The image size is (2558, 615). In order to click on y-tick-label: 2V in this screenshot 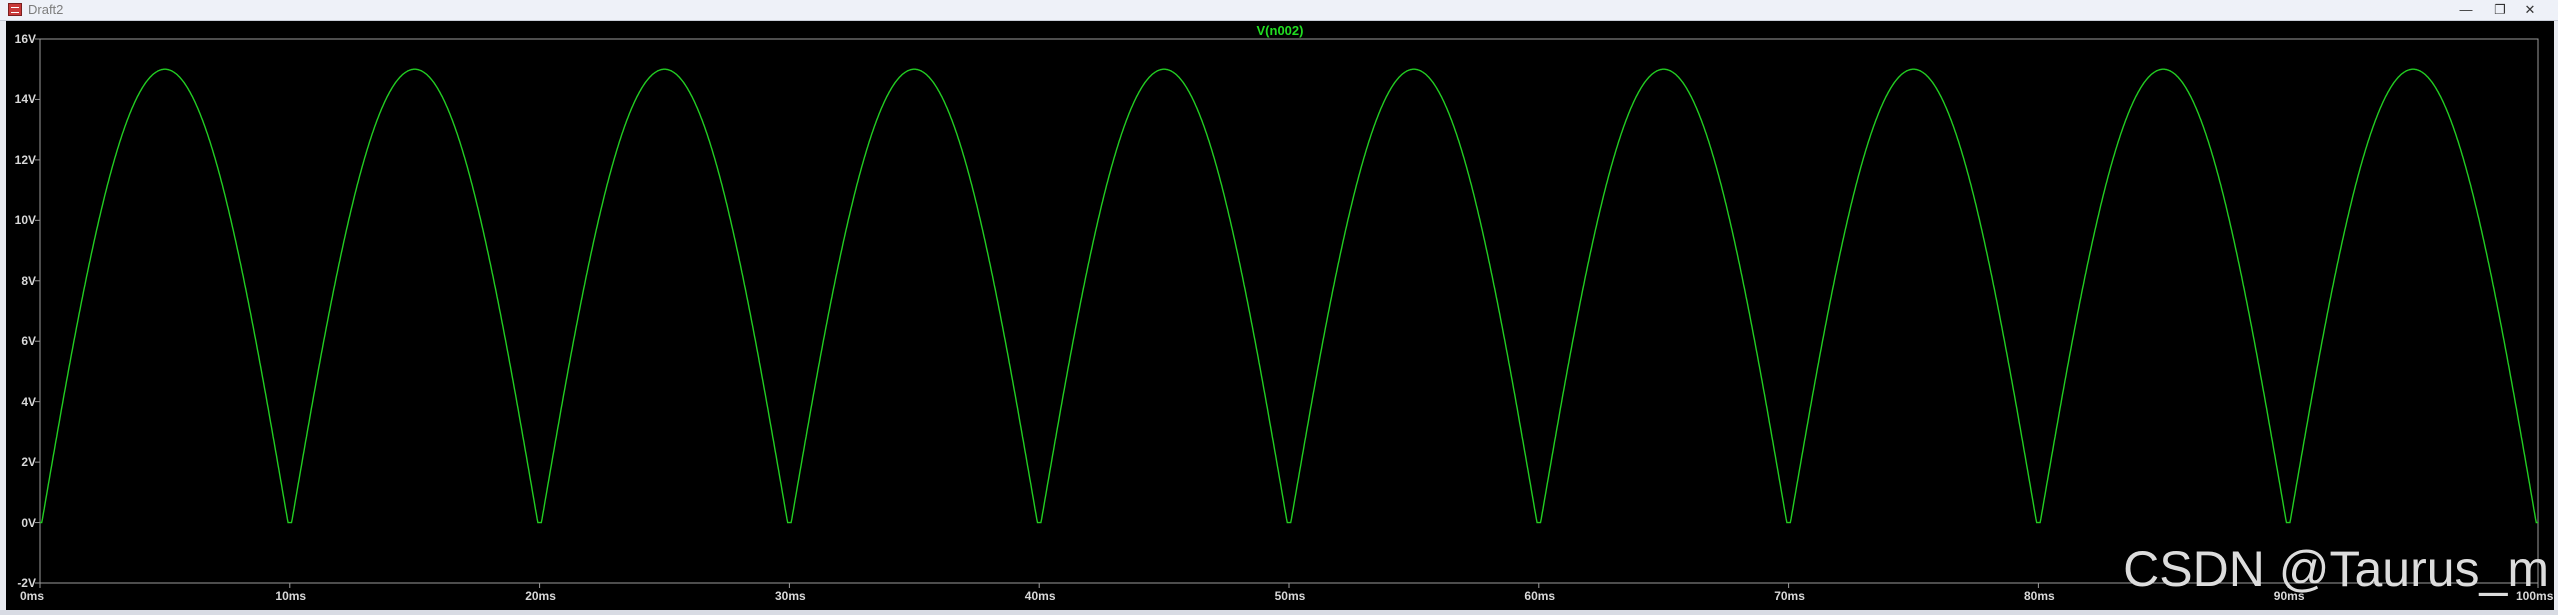, I will do `click(28, 462)`.